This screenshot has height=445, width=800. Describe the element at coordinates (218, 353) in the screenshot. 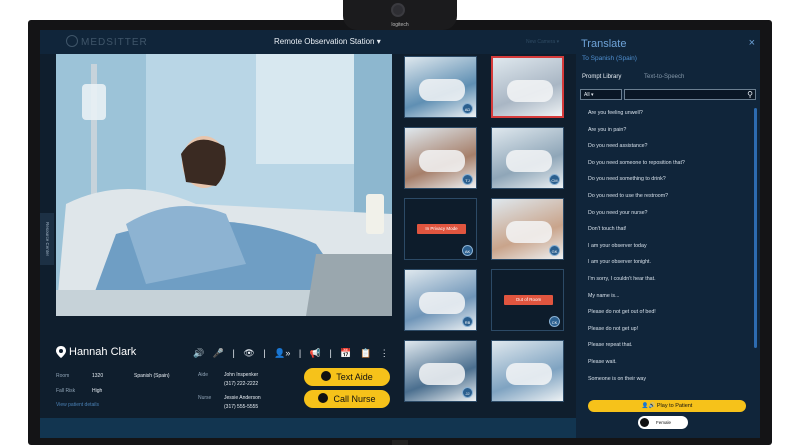

I see `mic-muted-icon: 🎤` at that location.